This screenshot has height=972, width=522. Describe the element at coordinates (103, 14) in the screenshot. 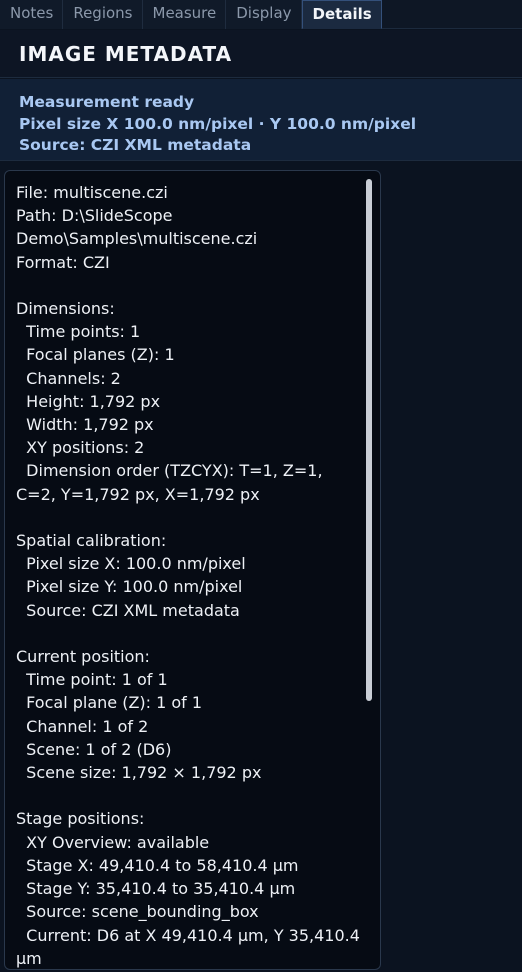

I see `tab-regions: Regions` at that location.